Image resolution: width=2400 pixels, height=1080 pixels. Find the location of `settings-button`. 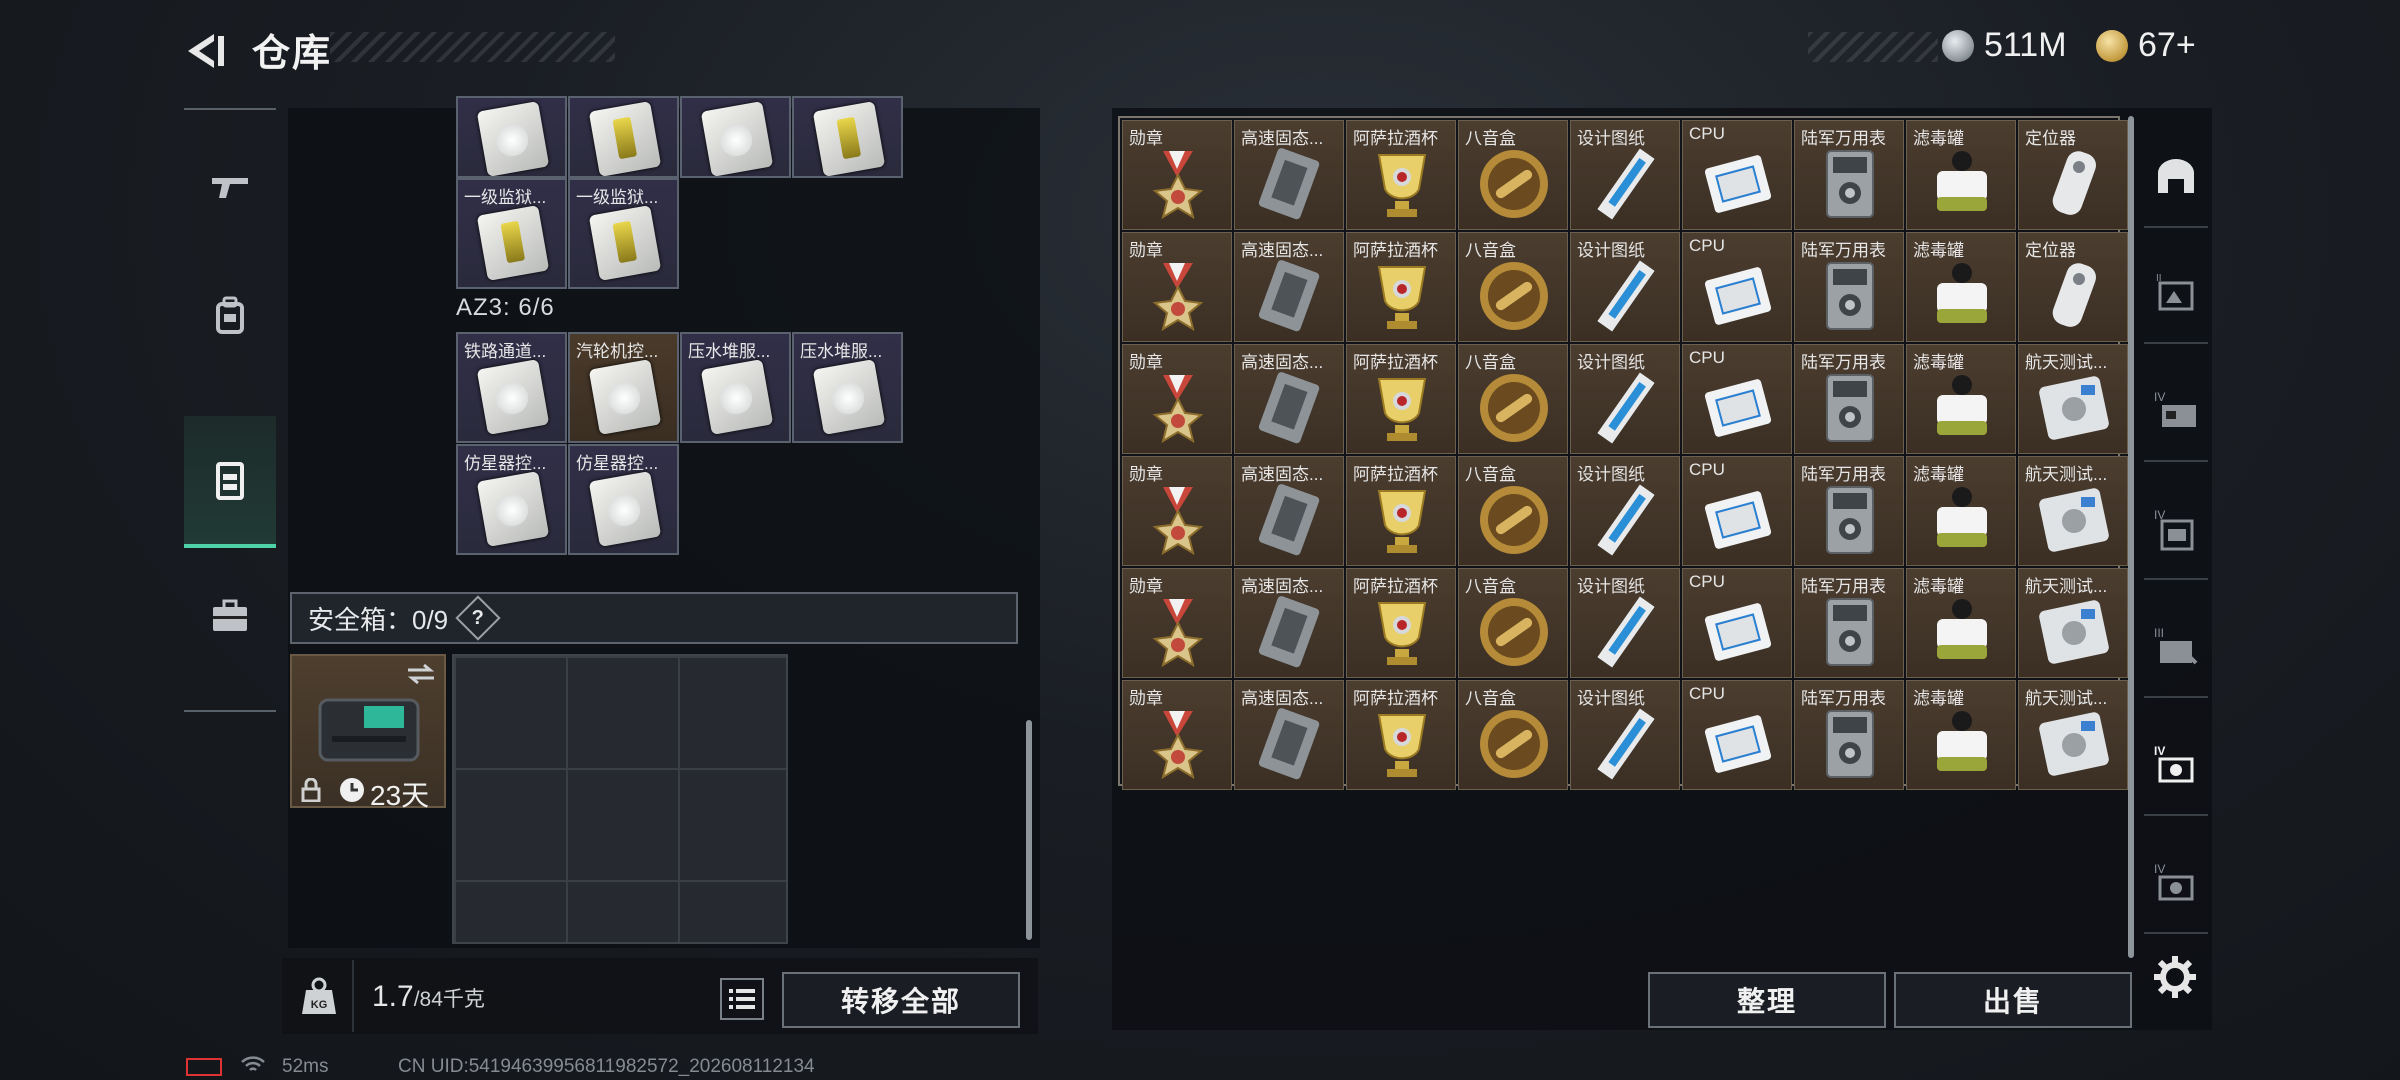

settings-button is located at coordinates (2175, 977).